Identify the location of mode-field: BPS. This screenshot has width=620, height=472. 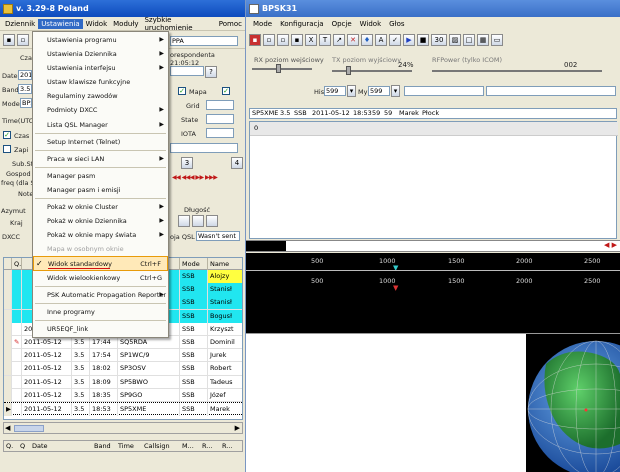
(26, 103).